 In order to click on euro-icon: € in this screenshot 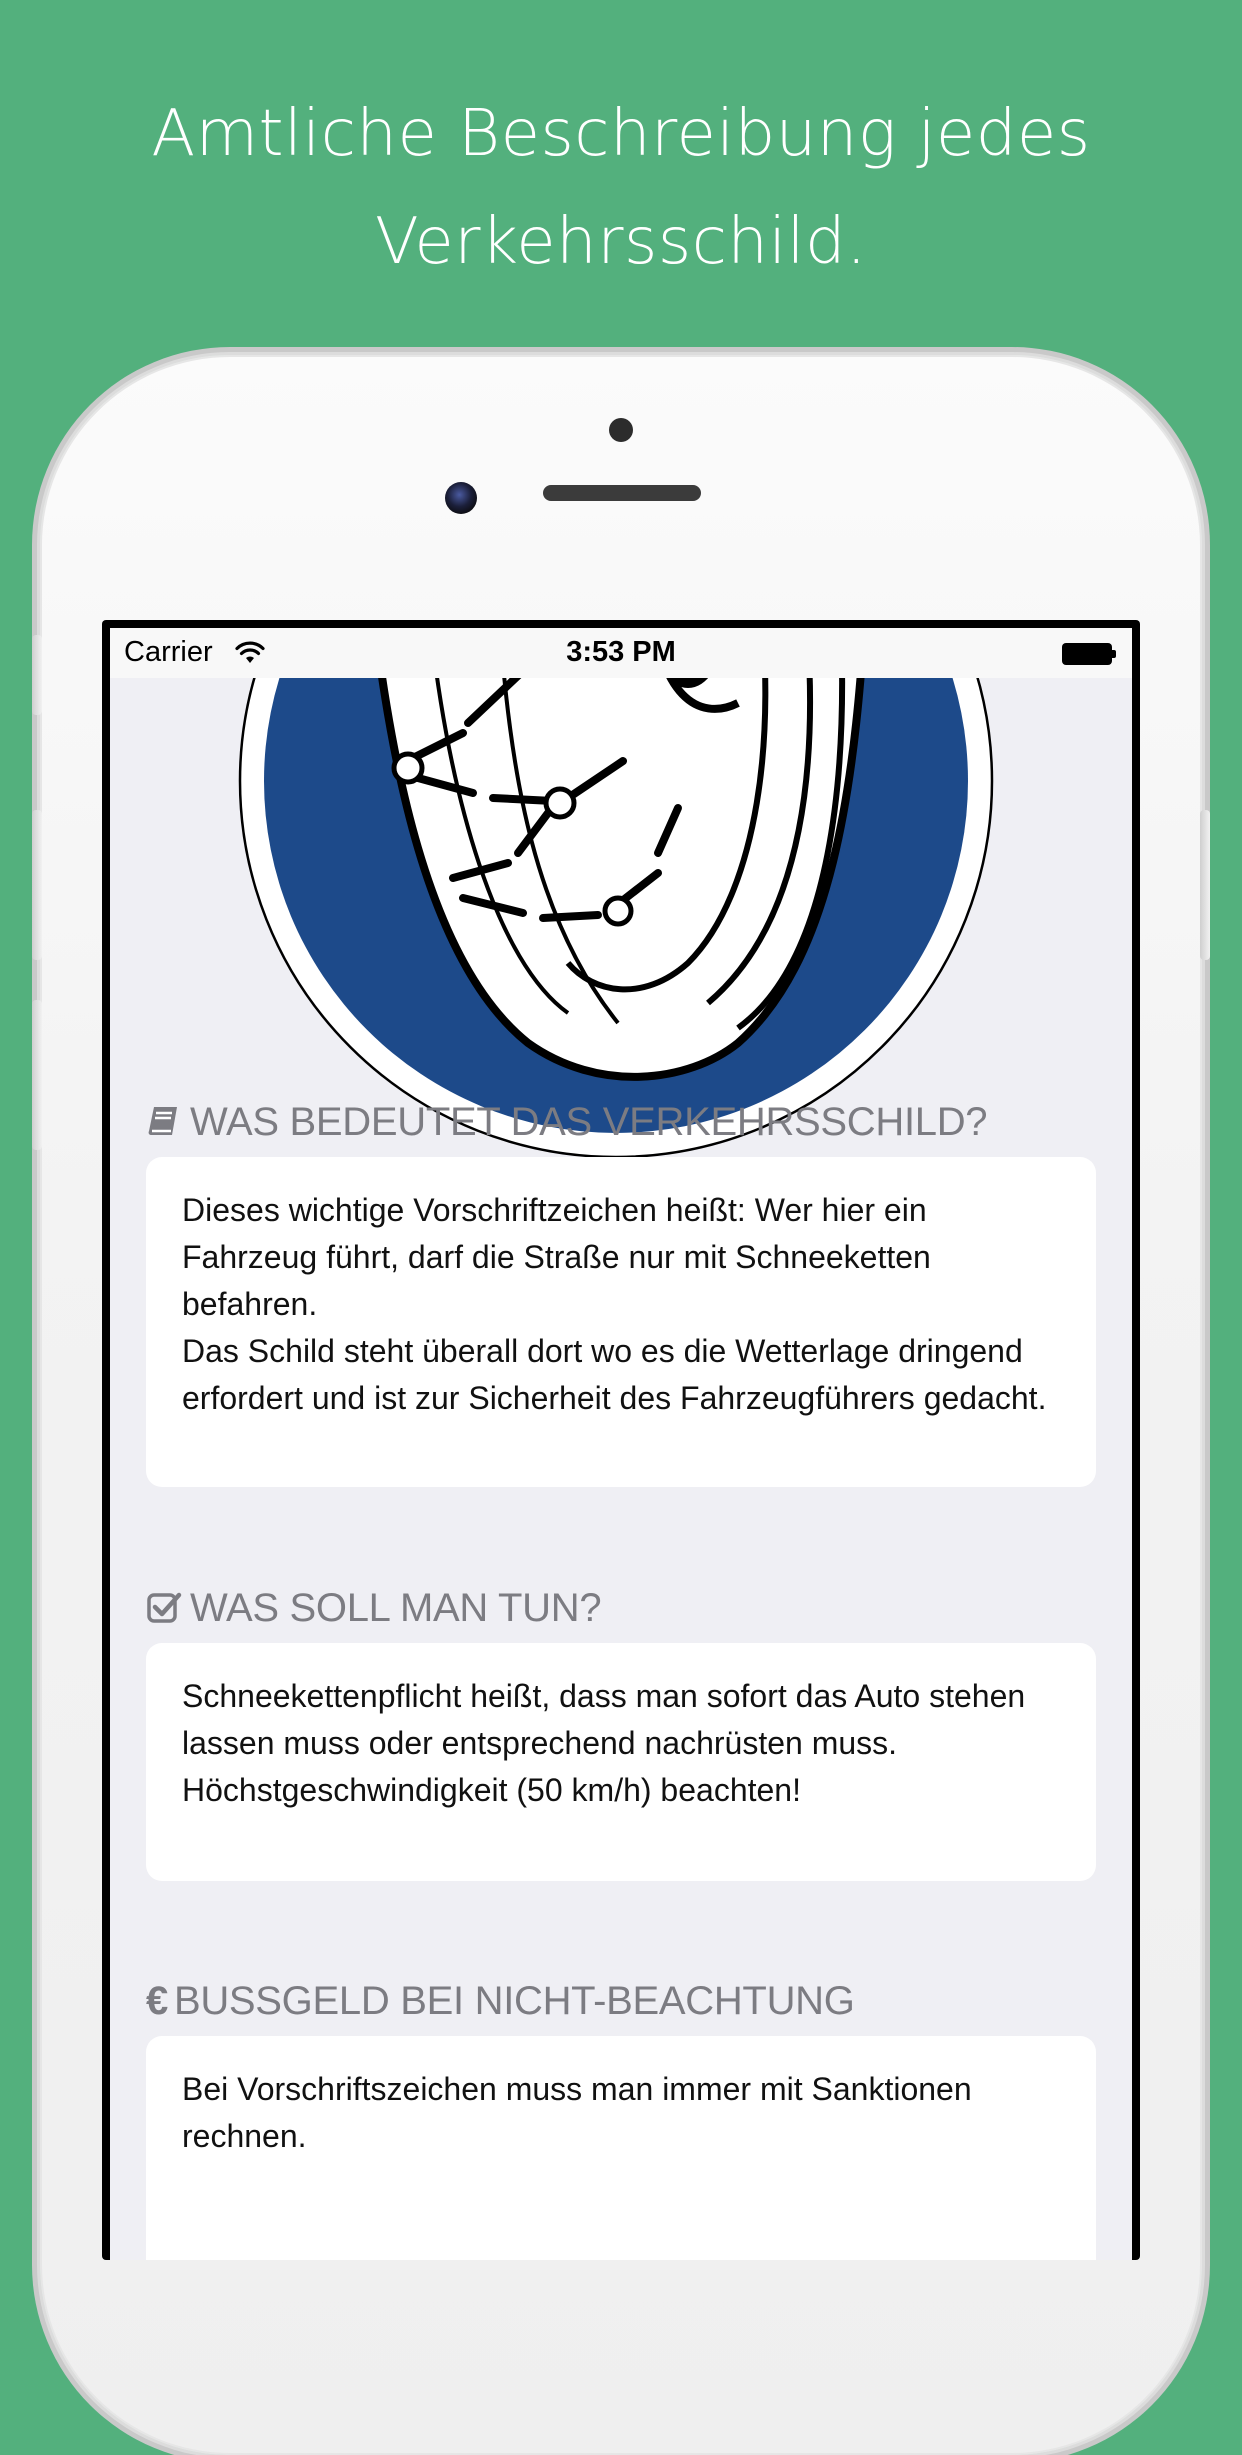, I will do `click(157, 2001)`.